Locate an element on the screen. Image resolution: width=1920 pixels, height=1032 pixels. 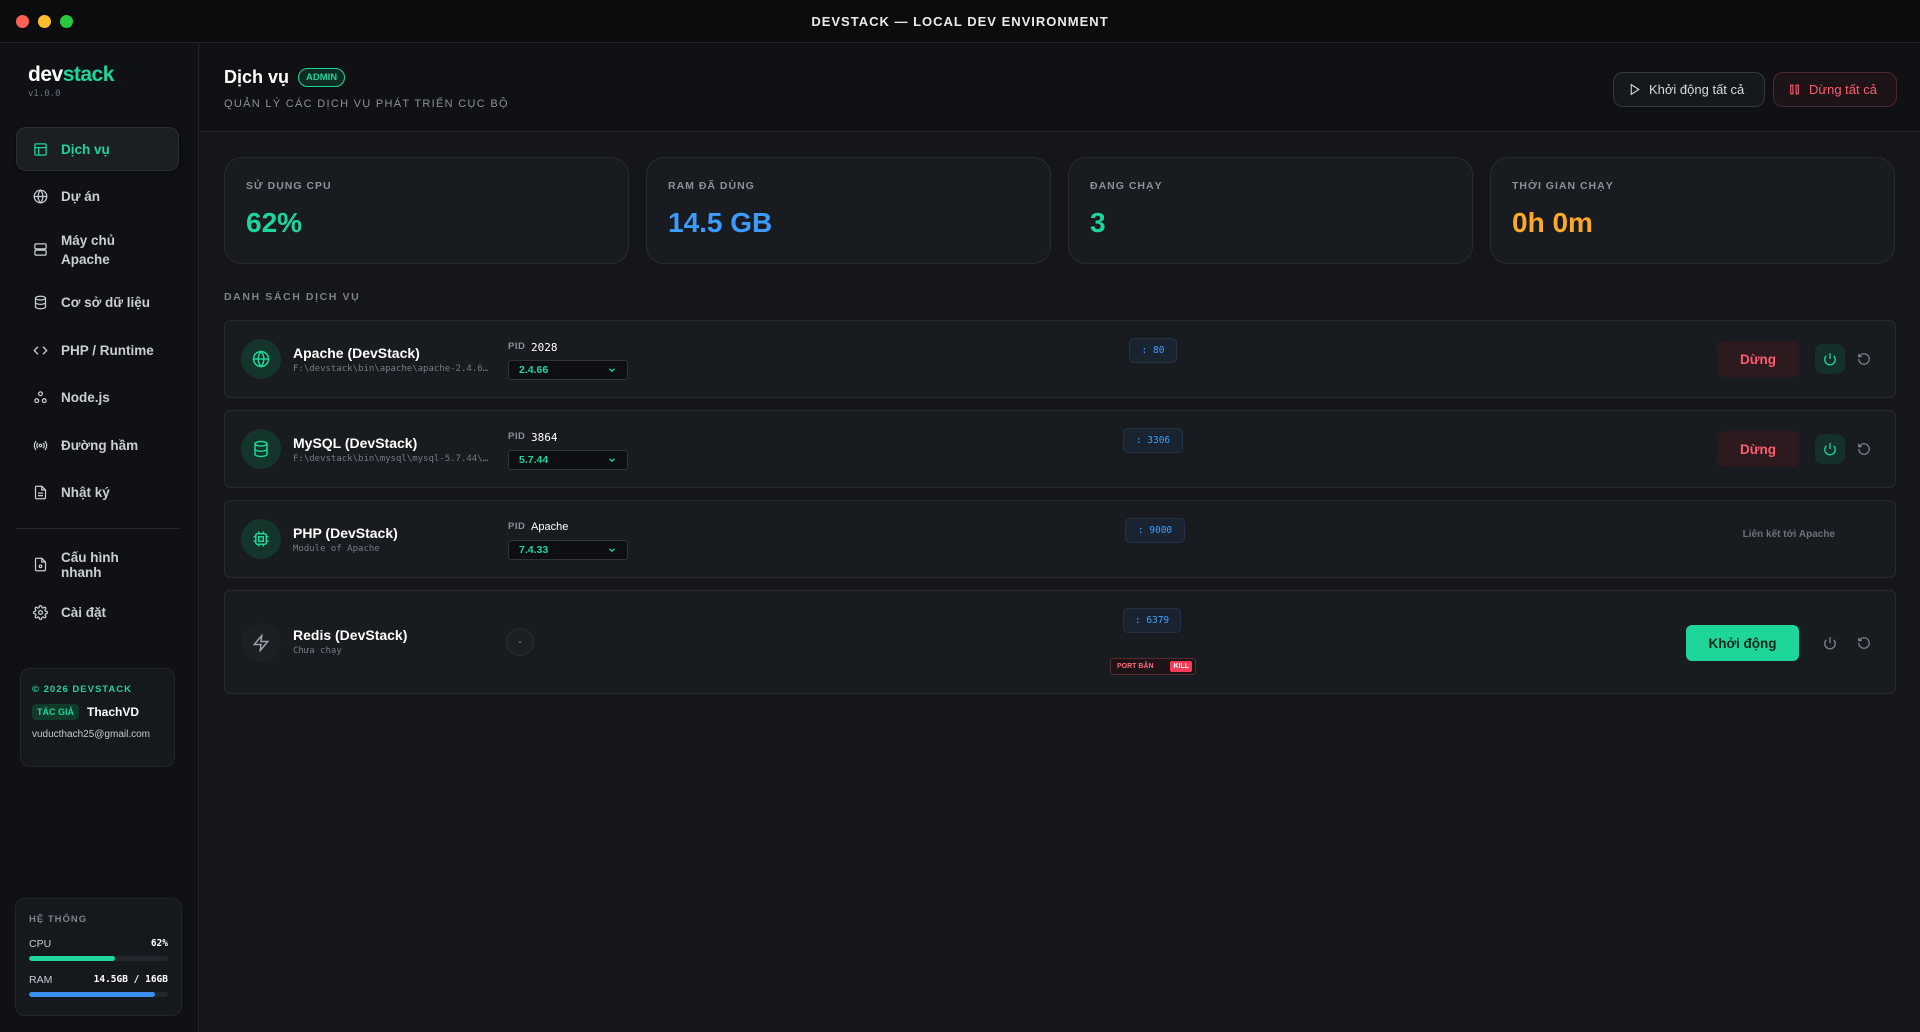
stat-ram: RAM ĐÃ DÙNG 14.5 GB is located at coordinates (848, 210).